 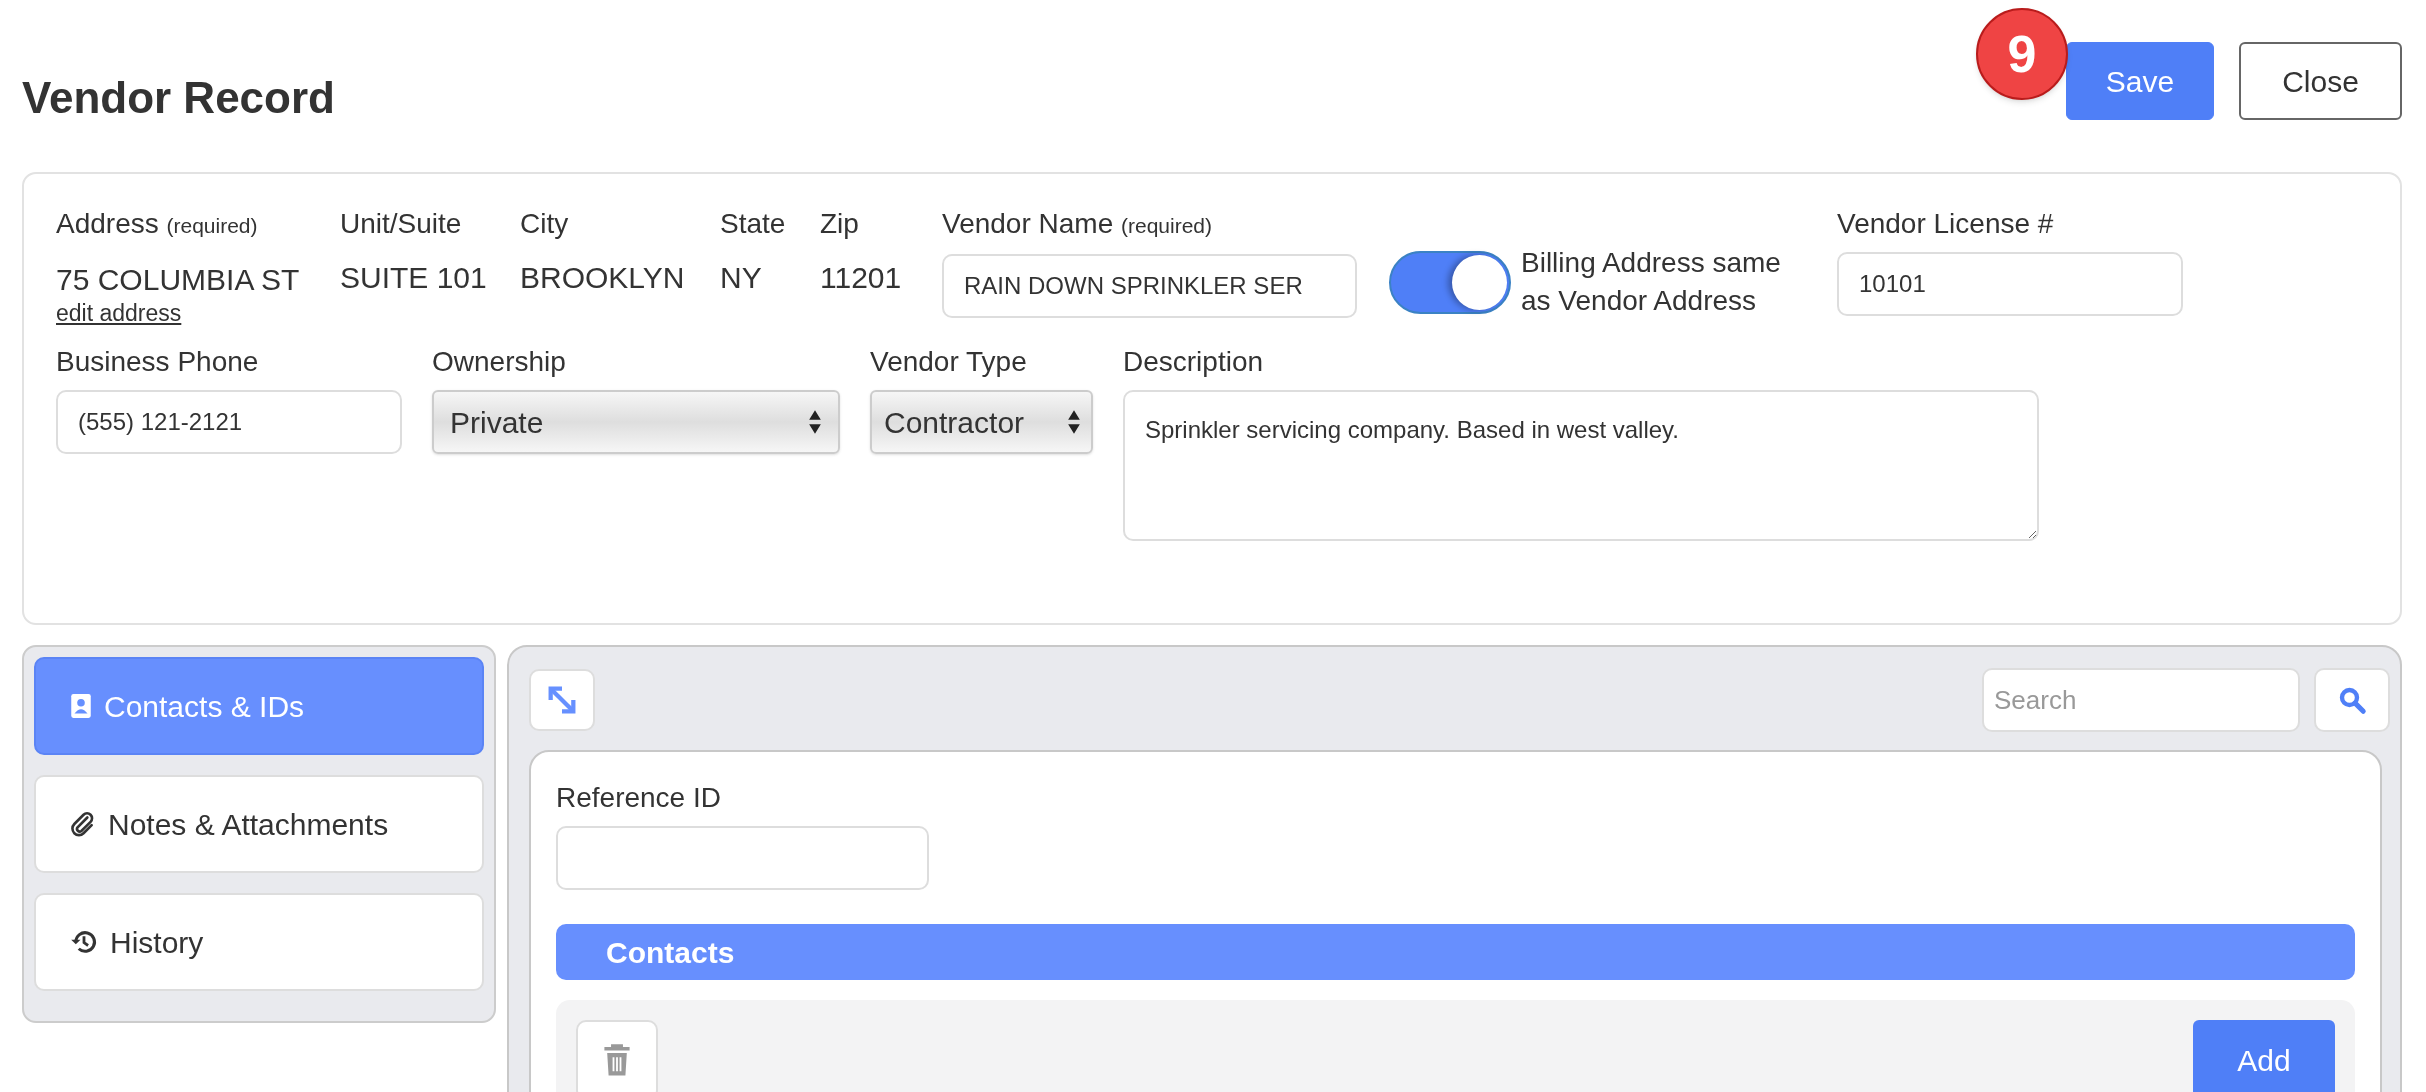 I want to click on search-button, so click(x=2352, y=700).